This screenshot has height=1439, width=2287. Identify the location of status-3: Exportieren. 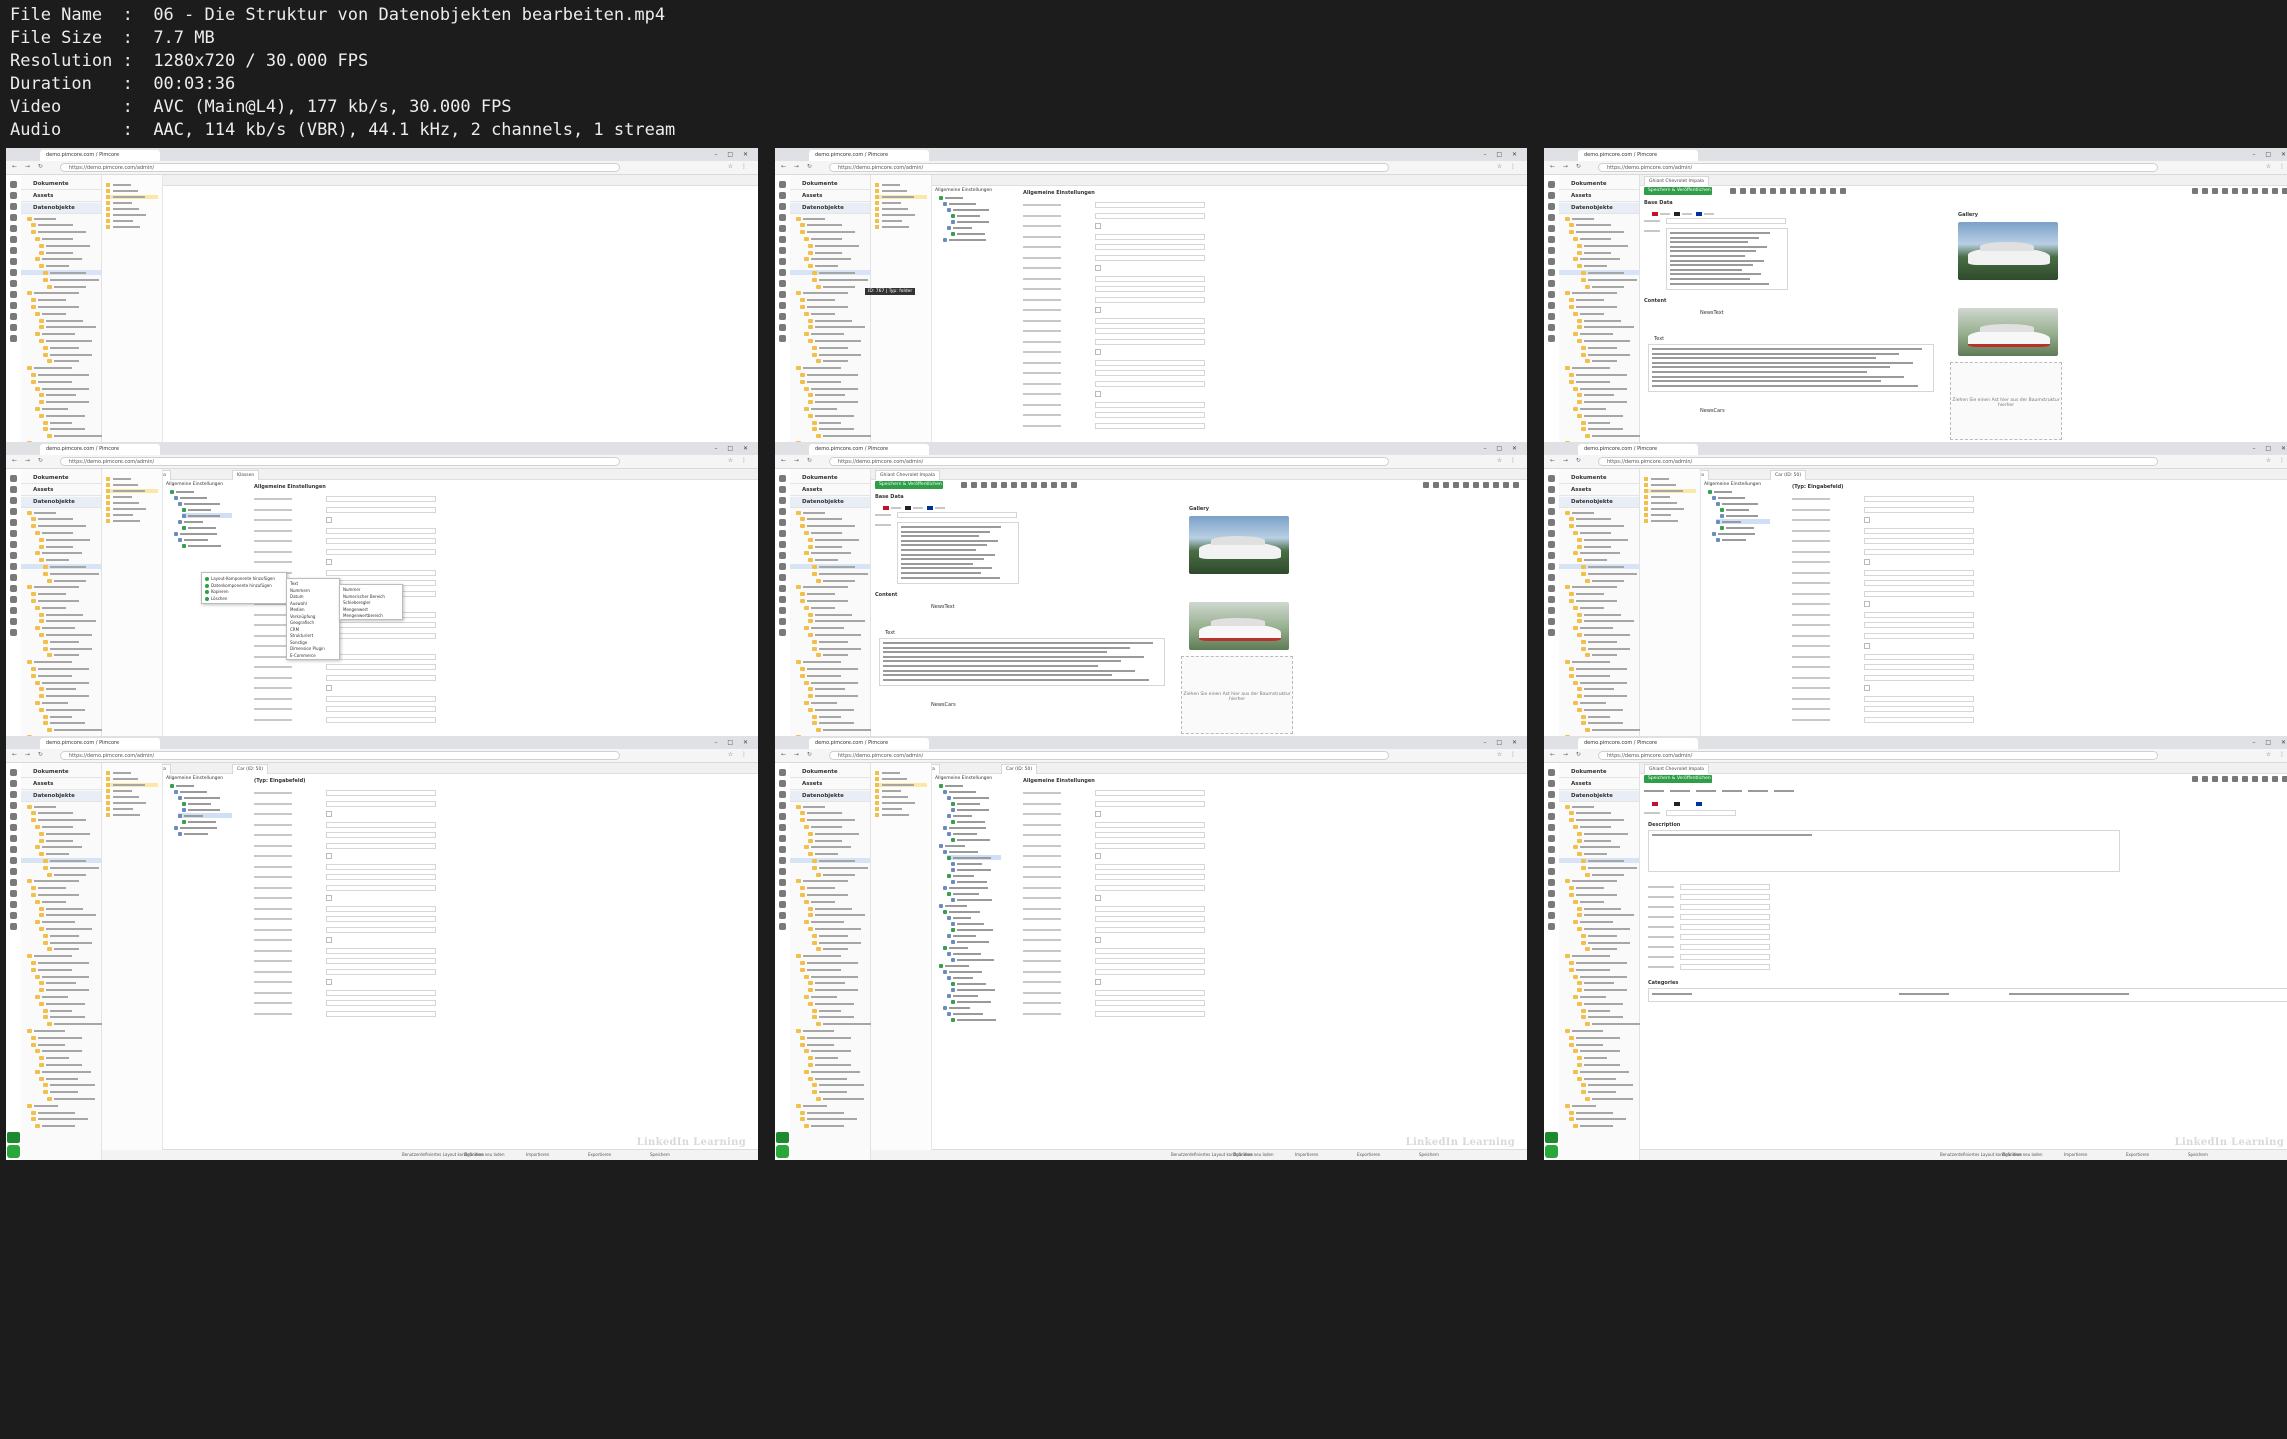
(1368, 1154).